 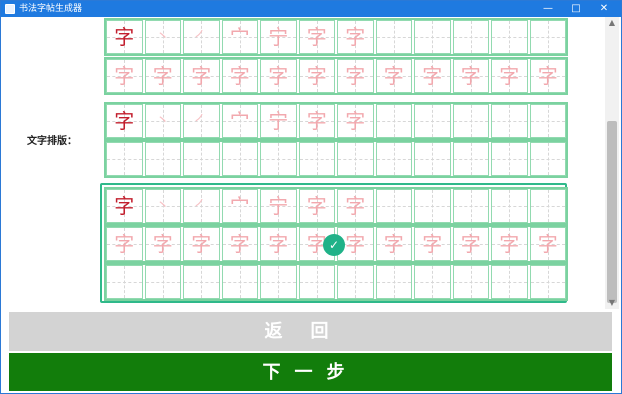 What do you see at coordinates (336, 159) in the screenshot?
I see `layout-option-b-empty` at bounding box center [336, 159].